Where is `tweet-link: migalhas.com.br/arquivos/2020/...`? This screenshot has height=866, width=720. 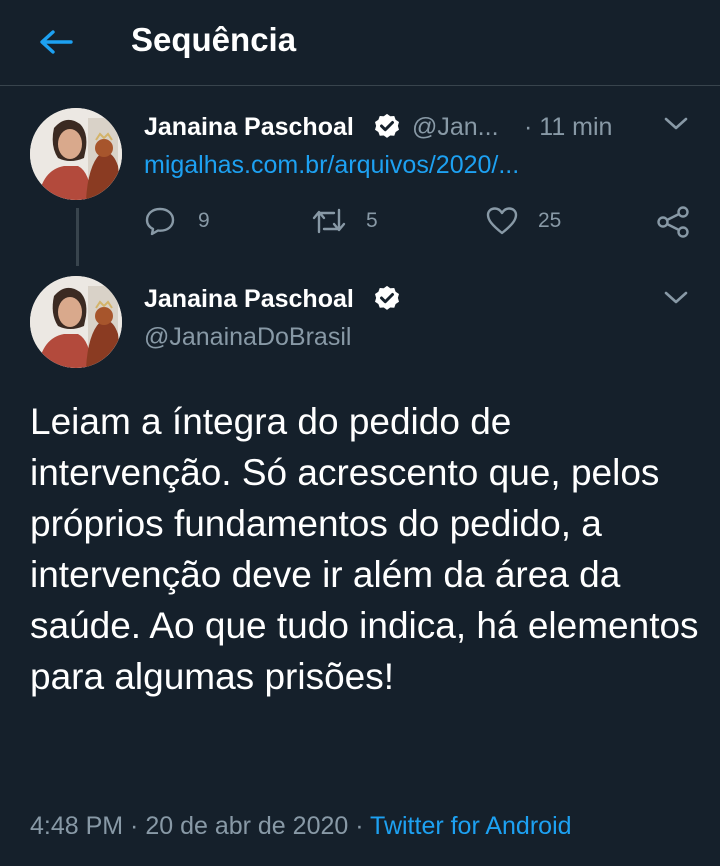
tweet-link: migalhas.com.br/arquivos/2020/... is located at coordinates (331, 165).